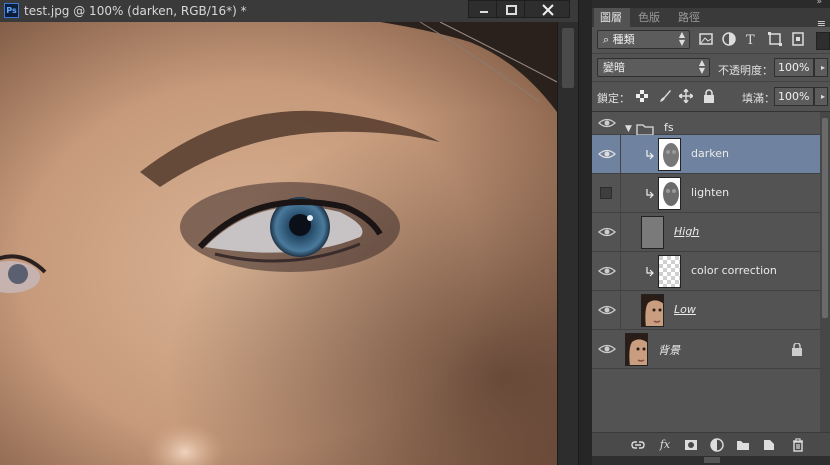 The width and height of the screenshot is (830, 465). What do you see at coordinates (484, 12) in the screenshot?
I see `minimize-icon` at bounding box center [484, 12].